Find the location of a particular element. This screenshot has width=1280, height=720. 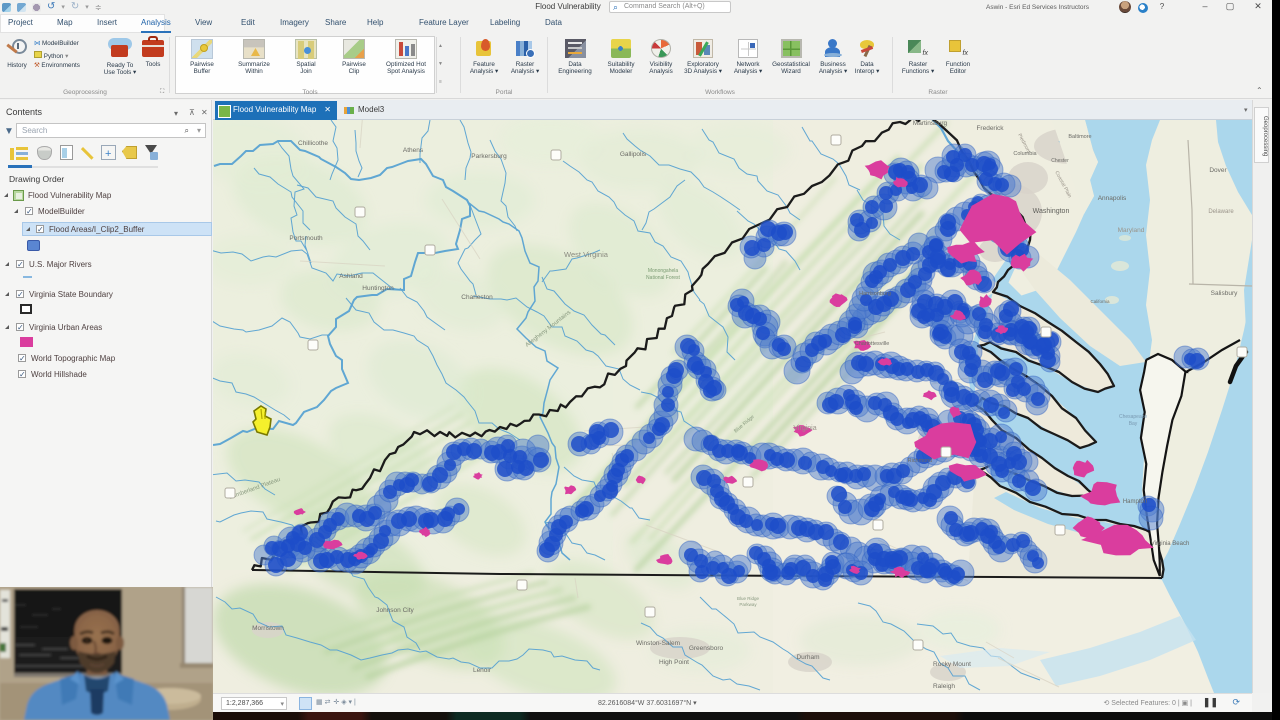

svg-text: Chester is located at coordinates (1060, 161).